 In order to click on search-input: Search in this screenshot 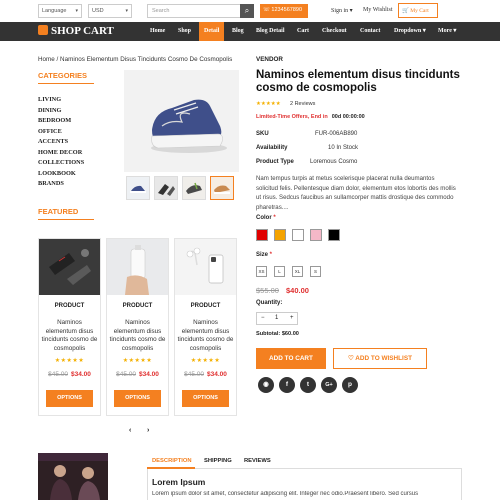, I will do `click(200, 11)`.